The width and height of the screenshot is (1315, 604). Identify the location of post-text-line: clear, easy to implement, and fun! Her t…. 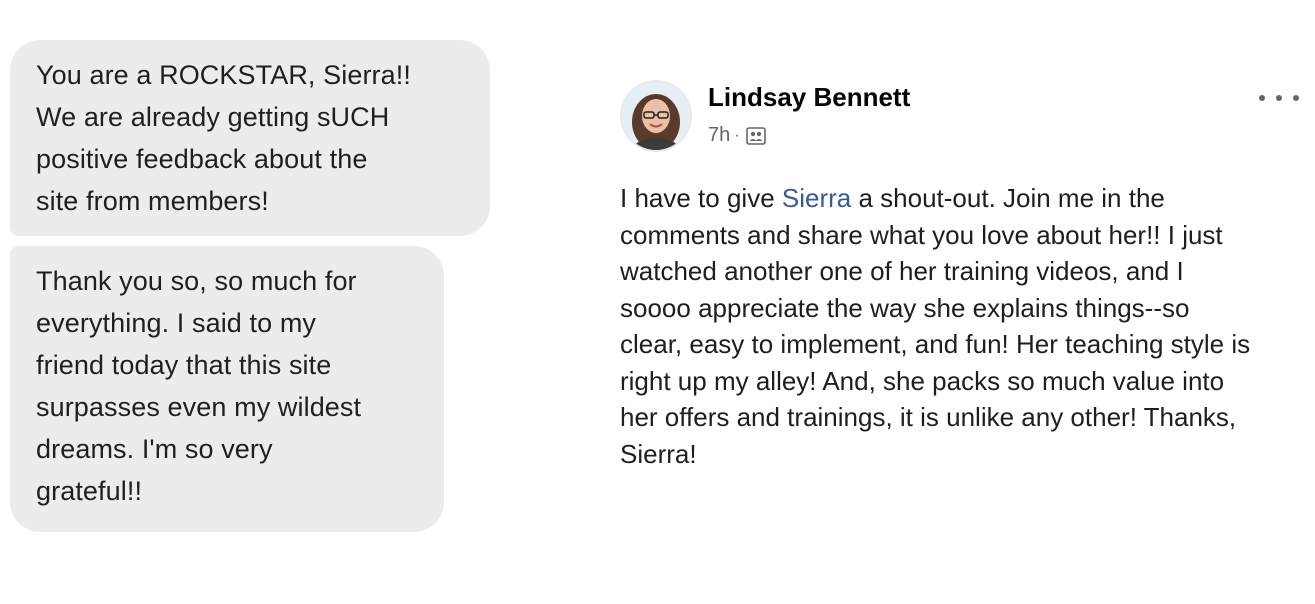
(935, 344).